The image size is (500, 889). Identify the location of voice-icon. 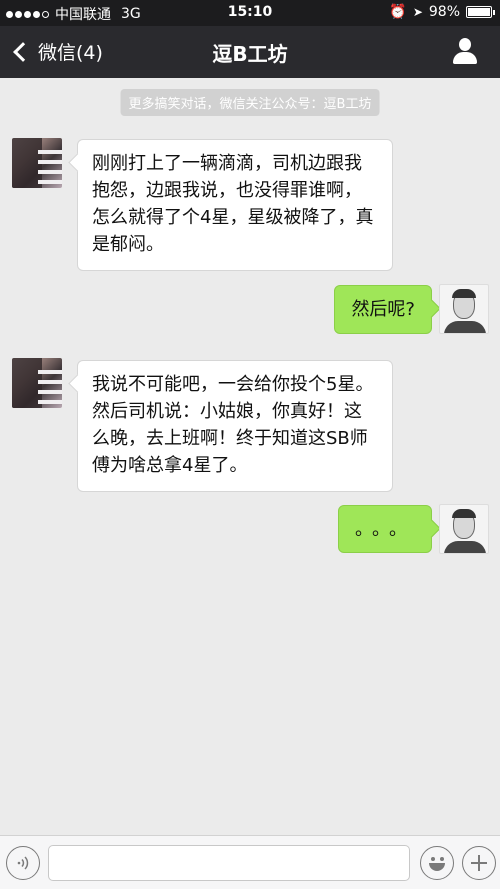
(23, 863).